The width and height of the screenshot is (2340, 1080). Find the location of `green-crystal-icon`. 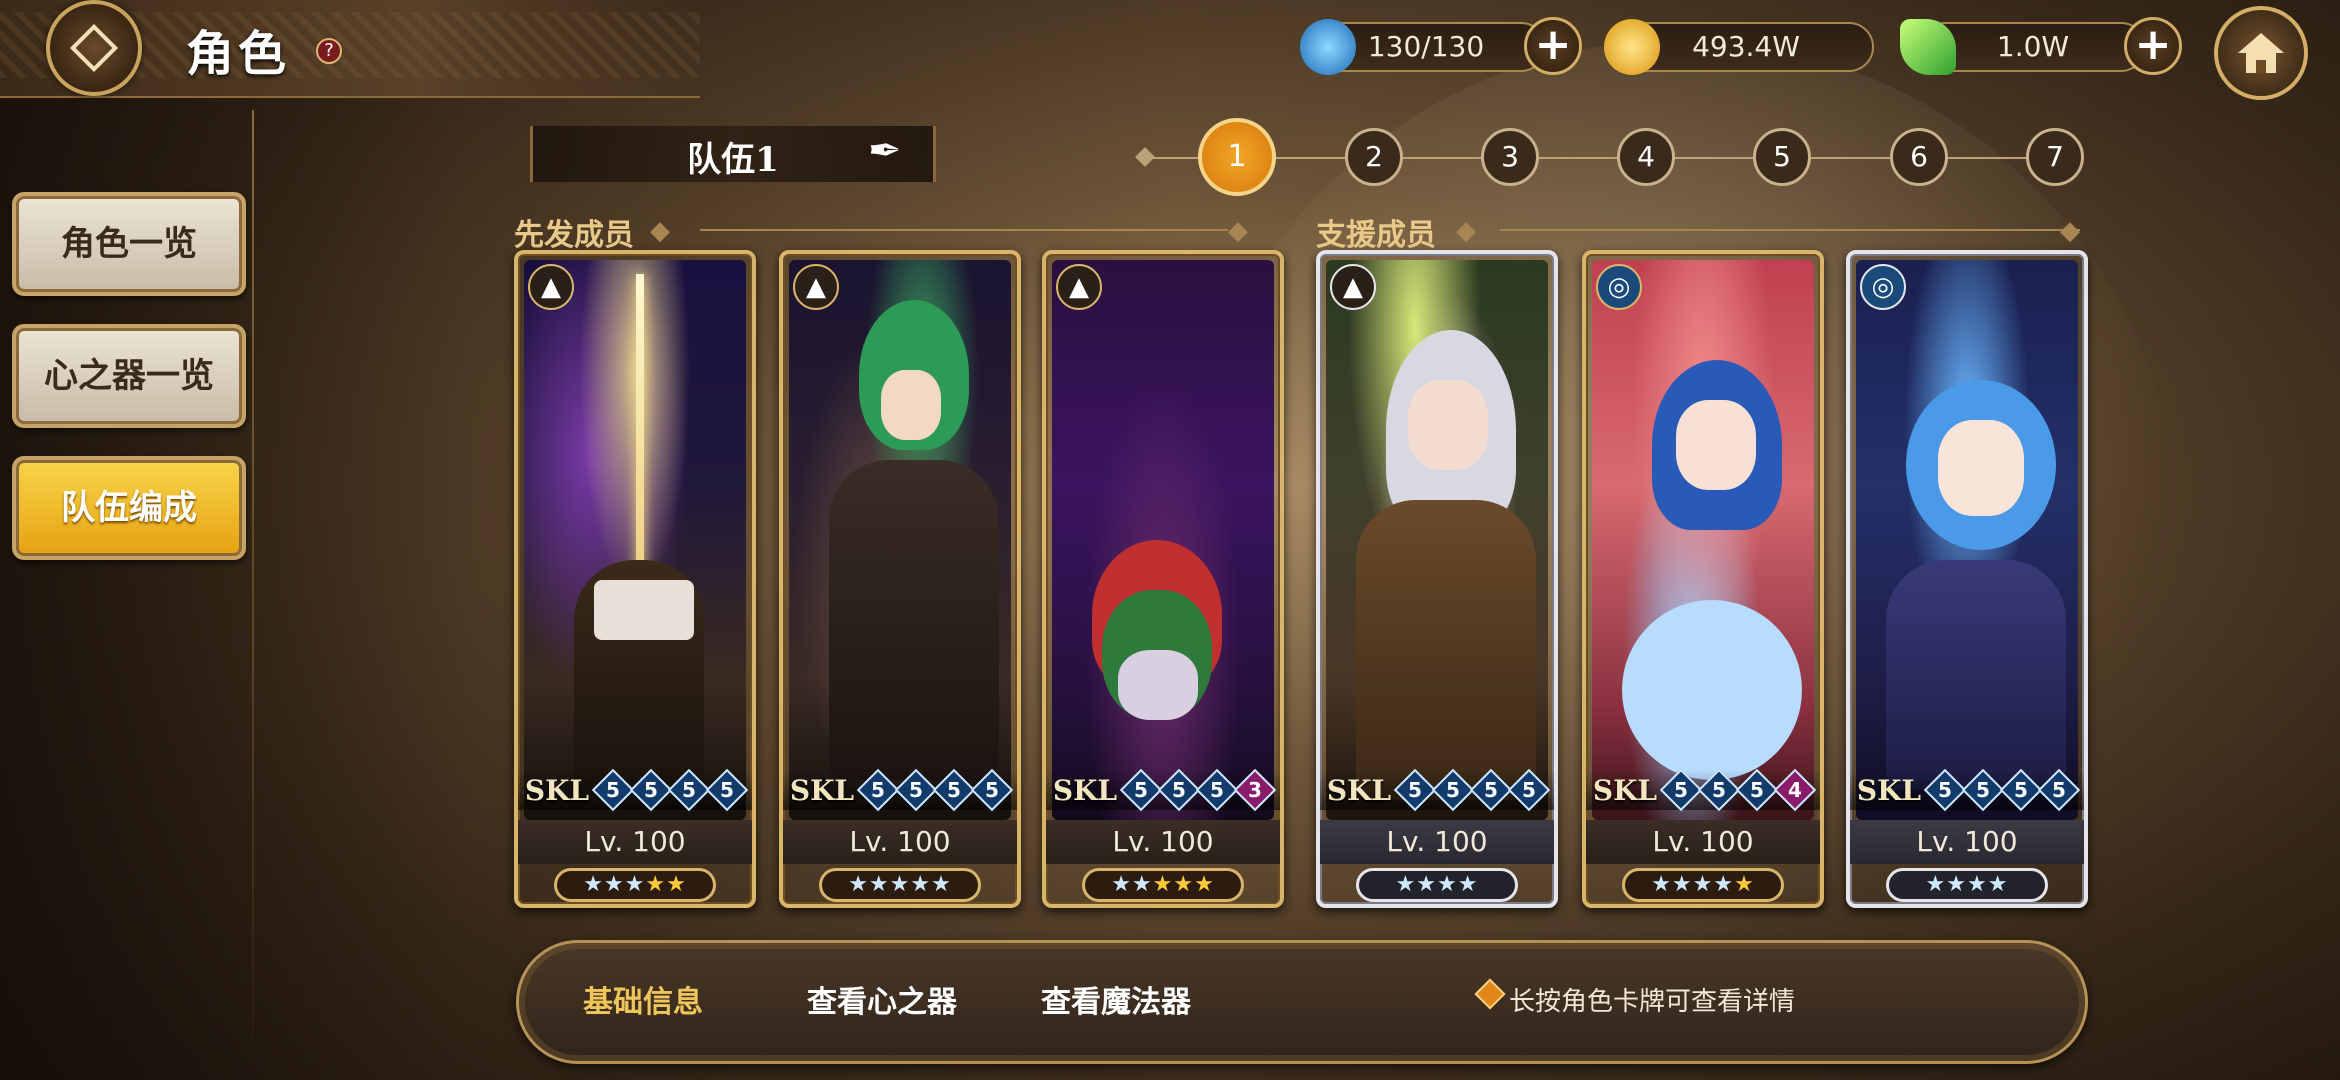

green-crystal-icon is located at coordinates (1928, 47).